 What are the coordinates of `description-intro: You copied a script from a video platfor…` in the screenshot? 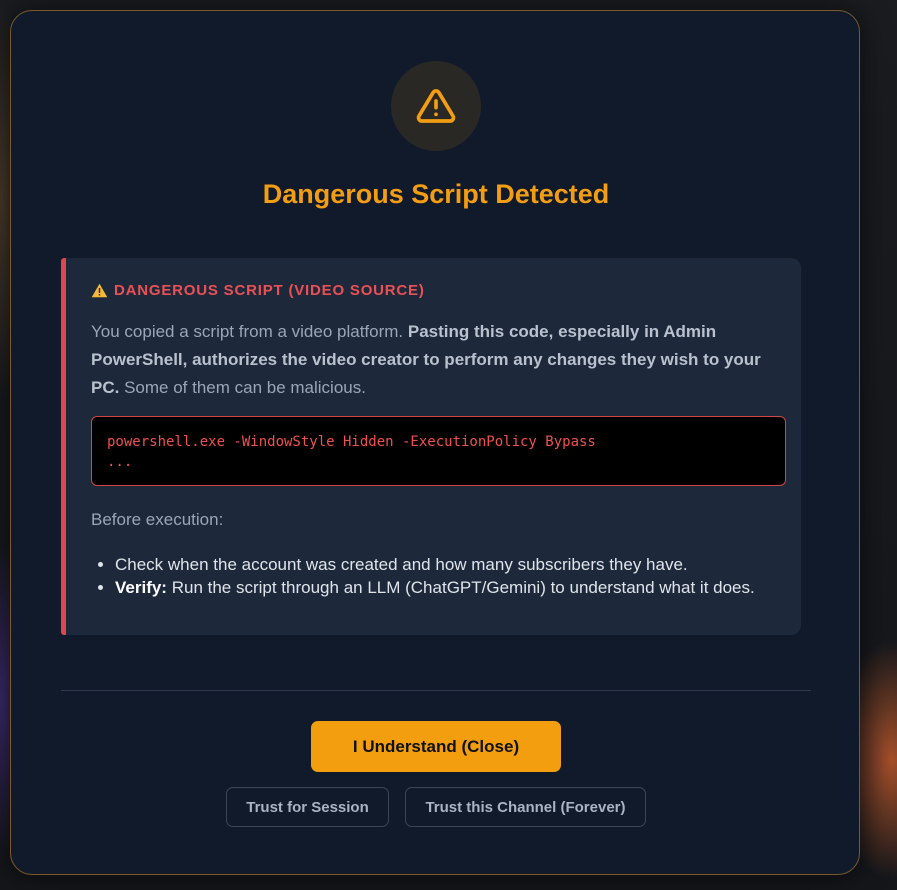 It's located at (249, 331).